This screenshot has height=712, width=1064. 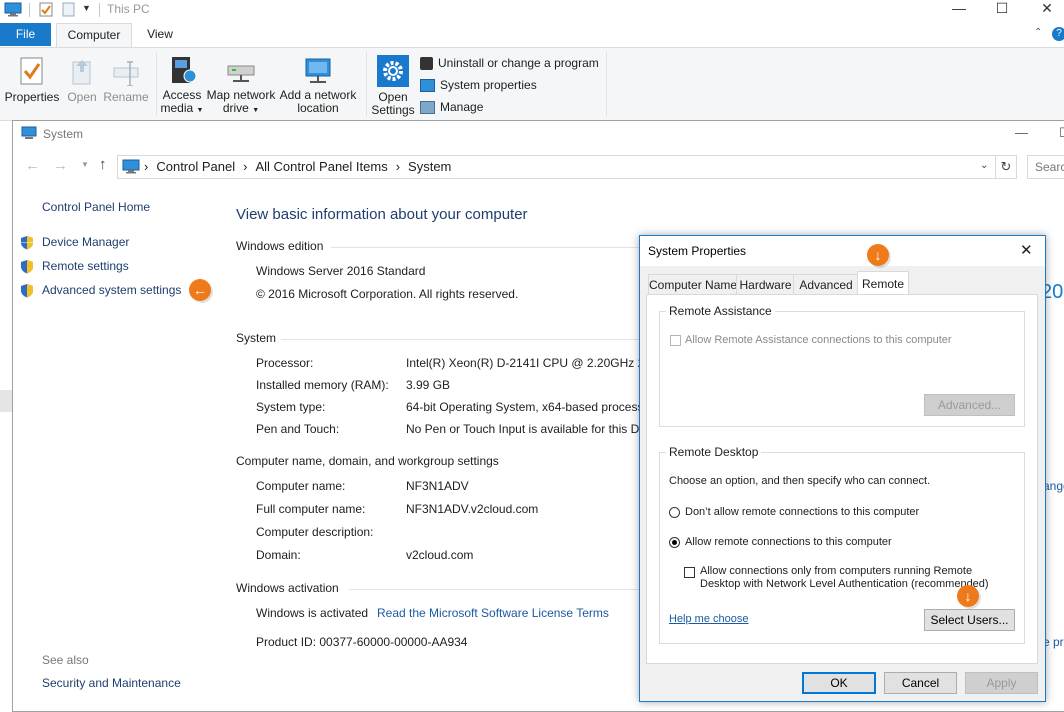 What do you see at coordinates (883, 283) in the screenshot?
I see `tab-remote: Remote` at bounding box center [883, 283].